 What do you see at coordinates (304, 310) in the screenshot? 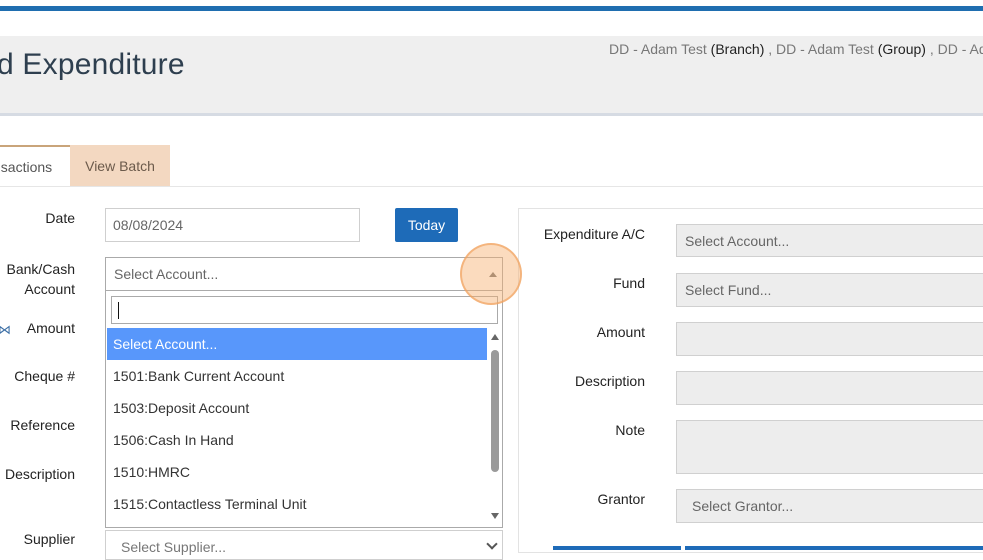
I see `dropdown-search-input` at bounding box center [304, 310].